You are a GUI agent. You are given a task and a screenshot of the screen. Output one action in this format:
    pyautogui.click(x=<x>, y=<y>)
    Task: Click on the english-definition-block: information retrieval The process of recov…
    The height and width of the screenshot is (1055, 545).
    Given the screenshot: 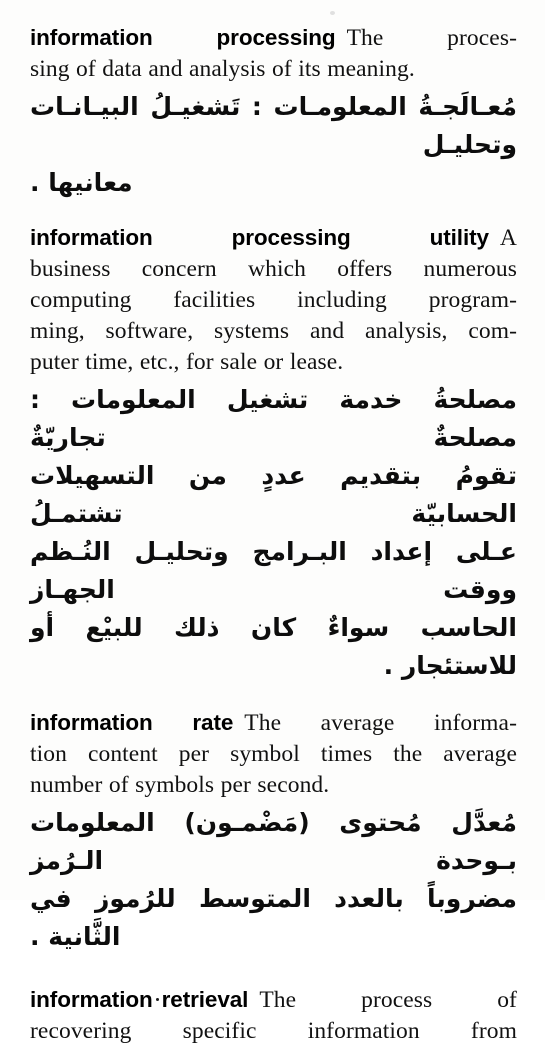 What is the action you would take?
    pyautogui.click(x=273, y=1015)
    